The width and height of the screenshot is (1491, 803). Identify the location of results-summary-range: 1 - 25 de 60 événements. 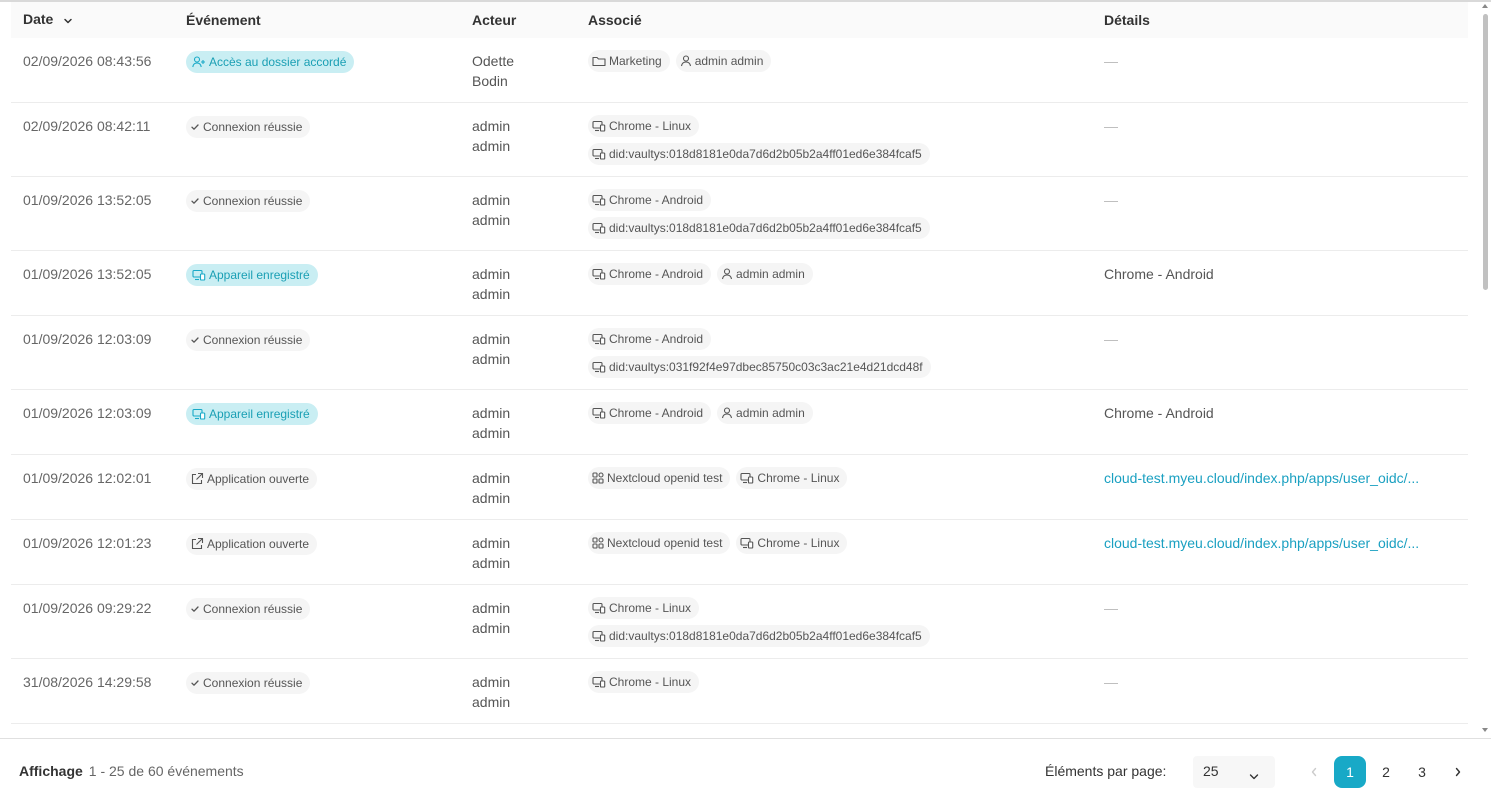
(166, 771).